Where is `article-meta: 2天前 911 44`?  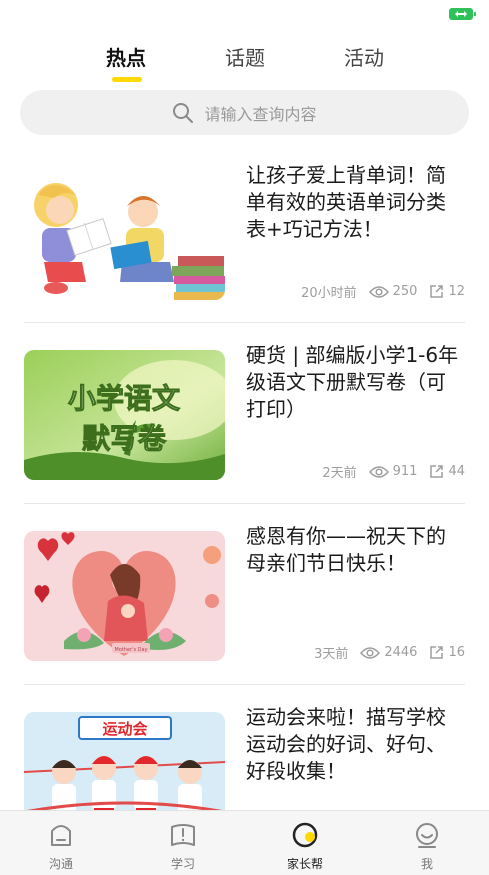 article-meta: 2天前 911 44 is located at coordinates (393, 471).